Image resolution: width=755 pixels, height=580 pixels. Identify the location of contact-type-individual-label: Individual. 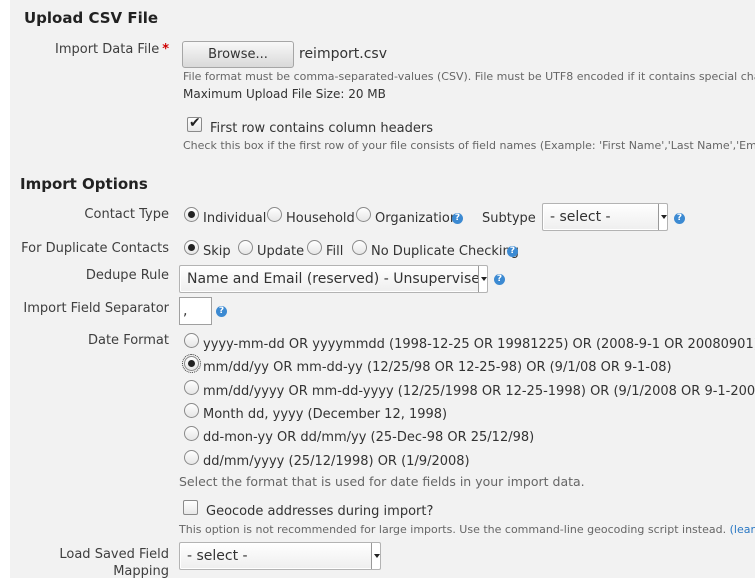
(235, 218).